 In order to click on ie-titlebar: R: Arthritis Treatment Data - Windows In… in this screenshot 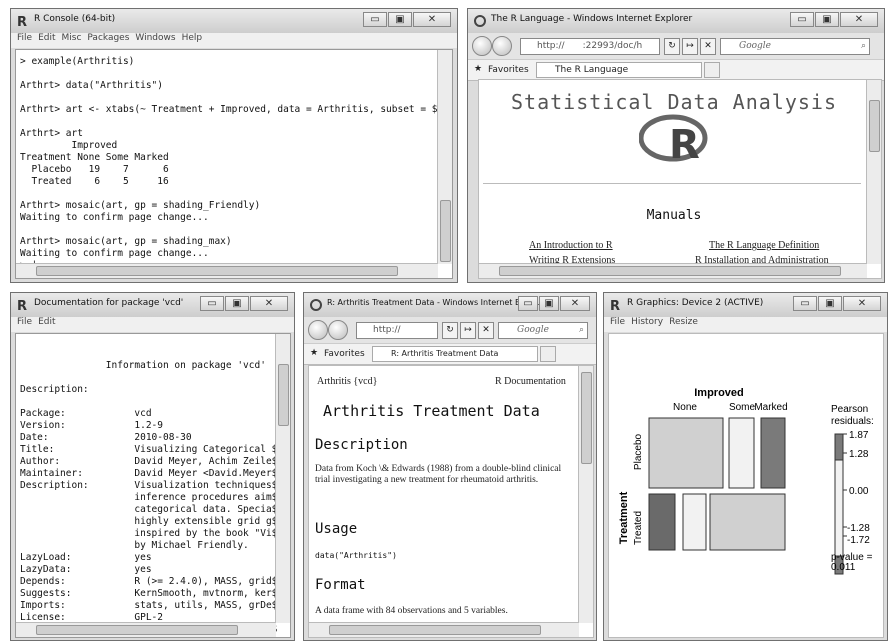, I will do `click(450, 305)`.